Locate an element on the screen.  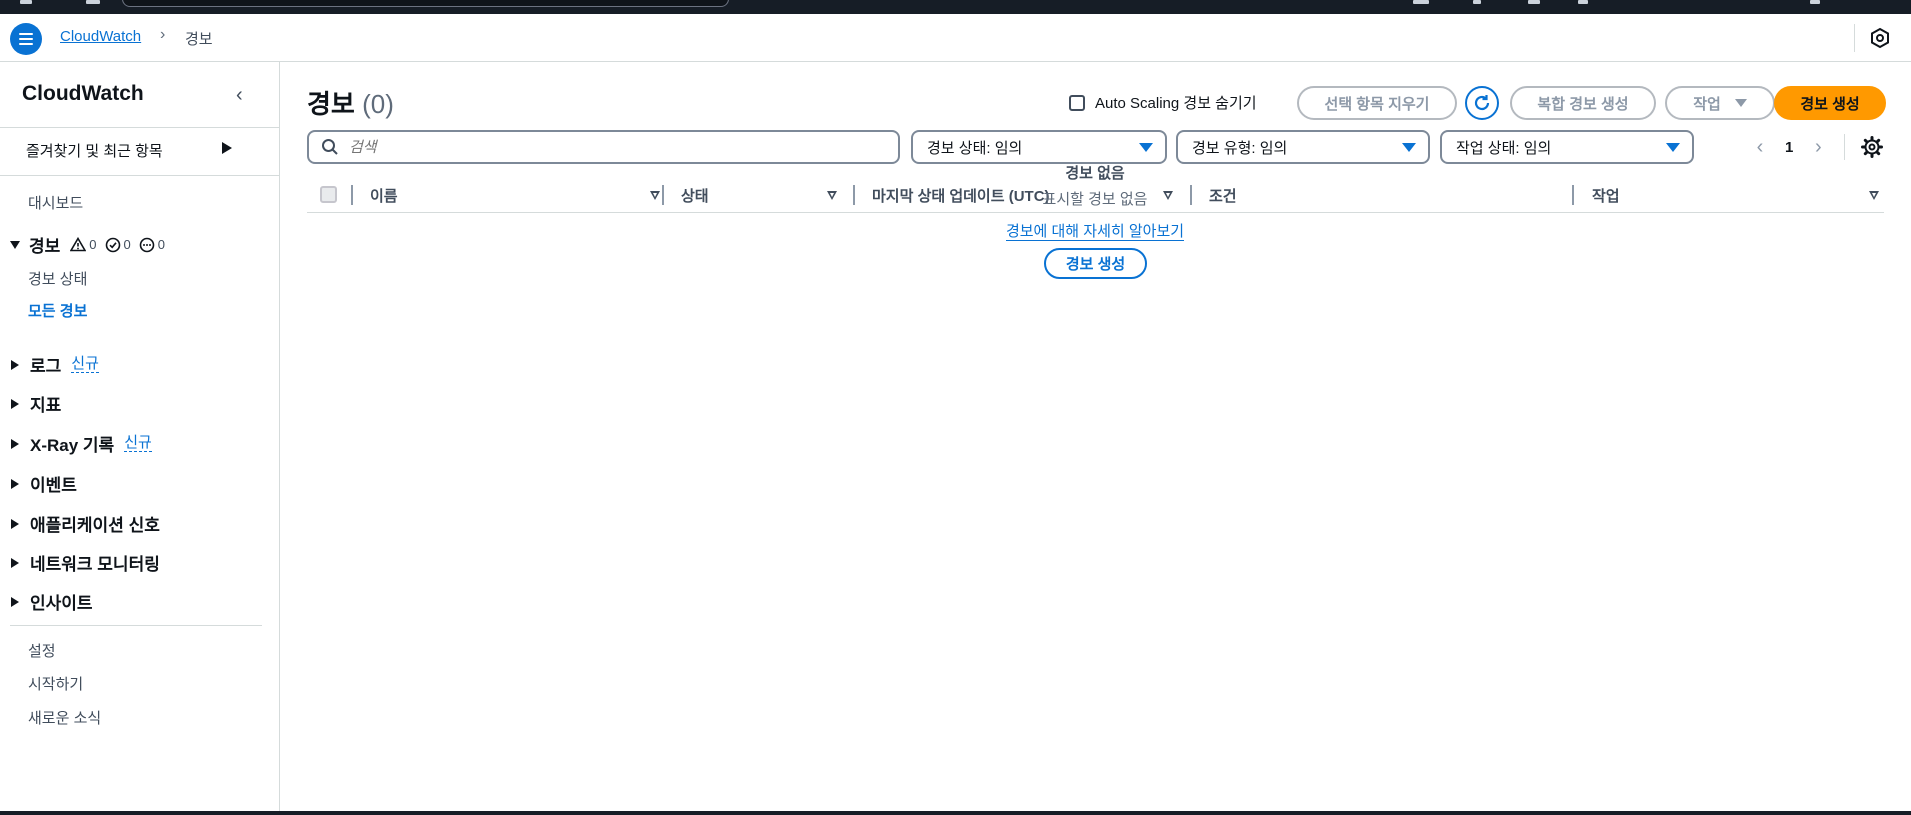
page-title: 경보 (0) is located at coordinates (350, 102).